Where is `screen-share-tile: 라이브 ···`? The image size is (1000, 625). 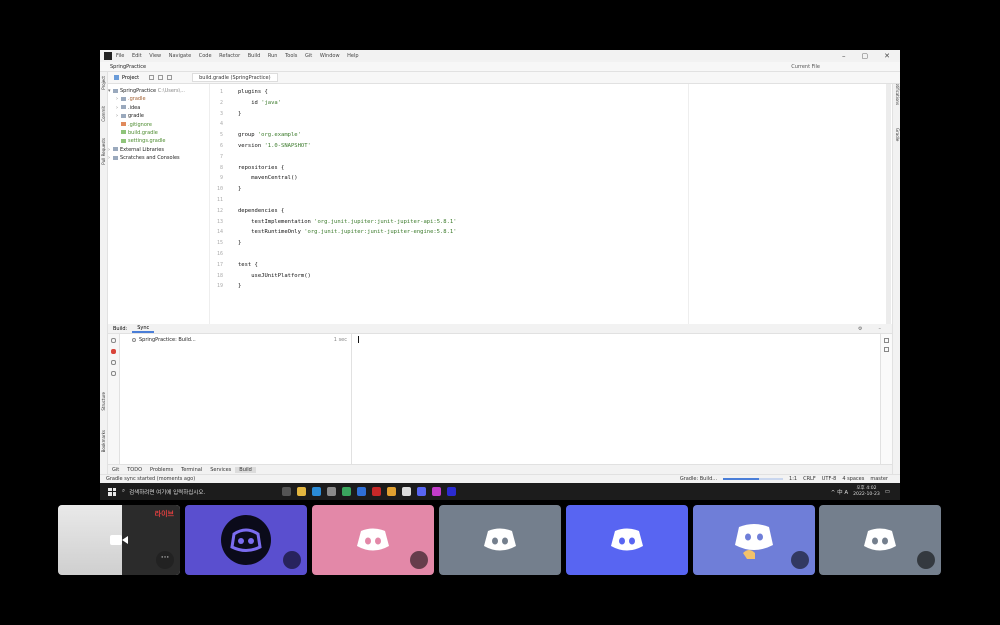 screen-share-tile: 라이브 ··· is located at coordinates (119, 540).